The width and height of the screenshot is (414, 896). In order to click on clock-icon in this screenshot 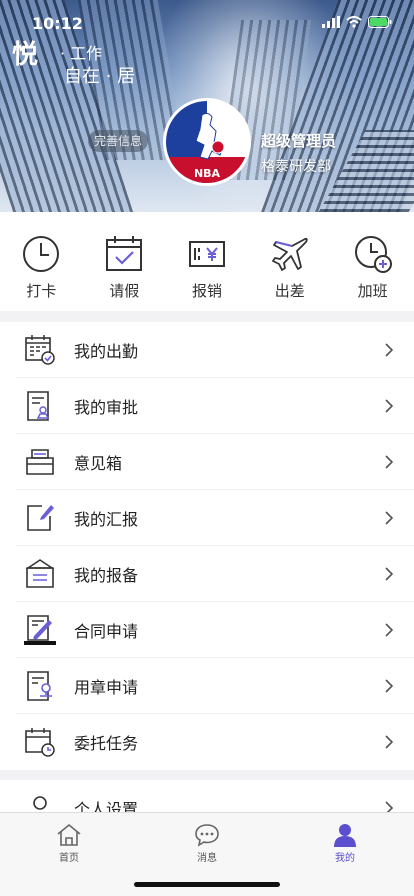, I will do `click(41, 254)`.